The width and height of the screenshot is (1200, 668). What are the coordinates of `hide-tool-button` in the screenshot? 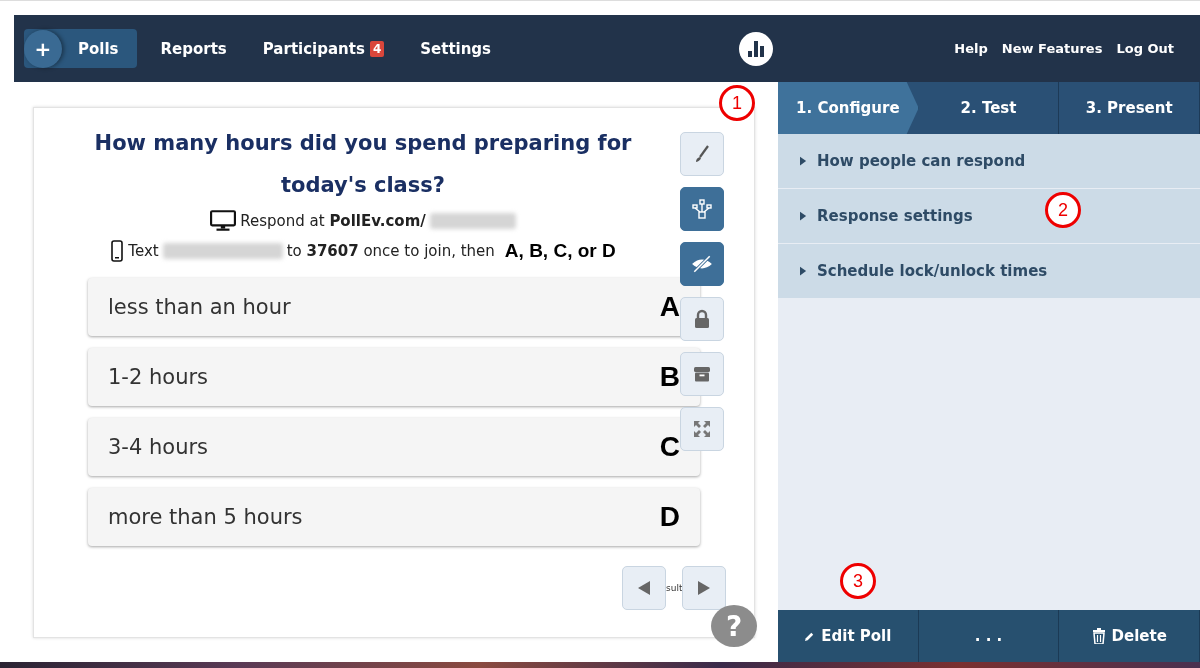 It's located at (702, 264).